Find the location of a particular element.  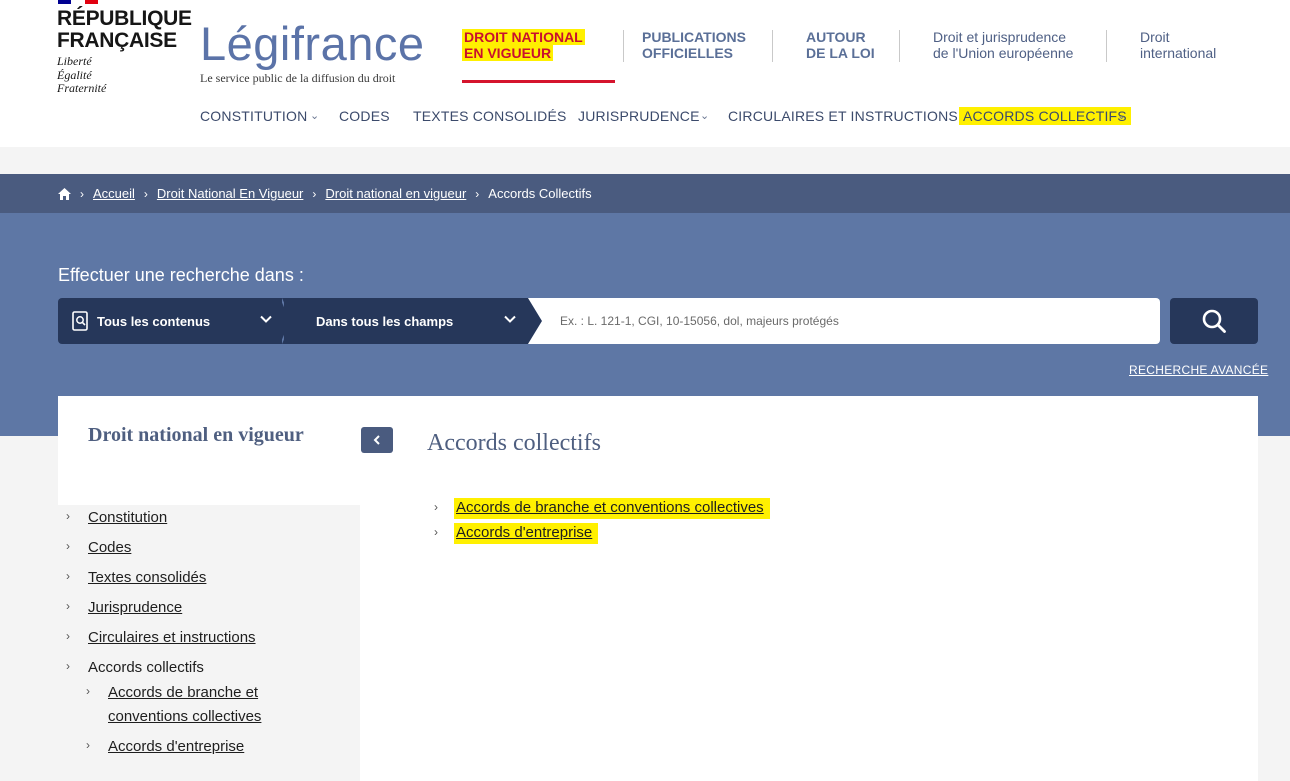

breadcrumb-accueil: Accueil is located at coordinates (114, 193).